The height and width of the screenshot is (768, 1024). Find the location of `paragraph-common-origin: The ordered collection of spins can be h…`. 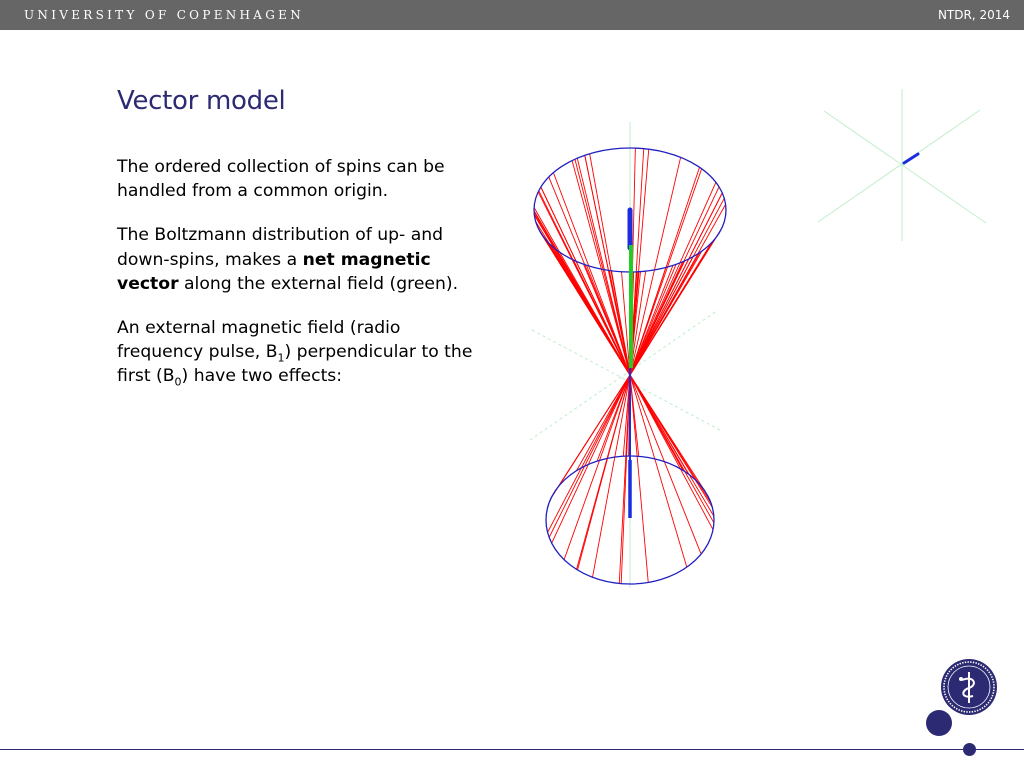

paragraph-common-origin: The ordered collection of spins can be h… is located at coordinates (297, 179).